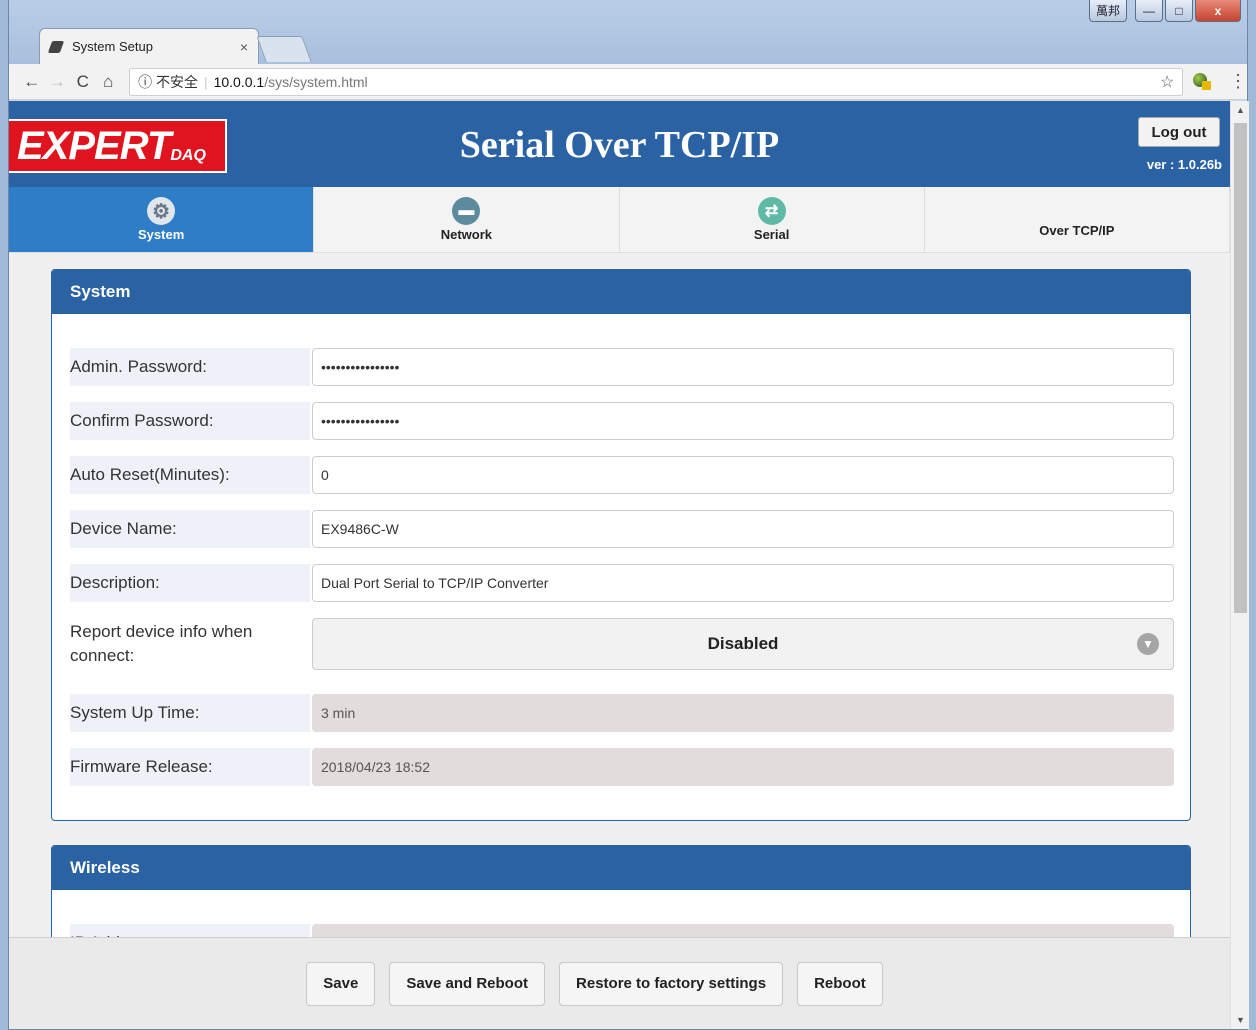 The width and height of the screenshot is (1256, 1030). I want to click on scroll-down-icon: ▼, so click(1240, 1020).